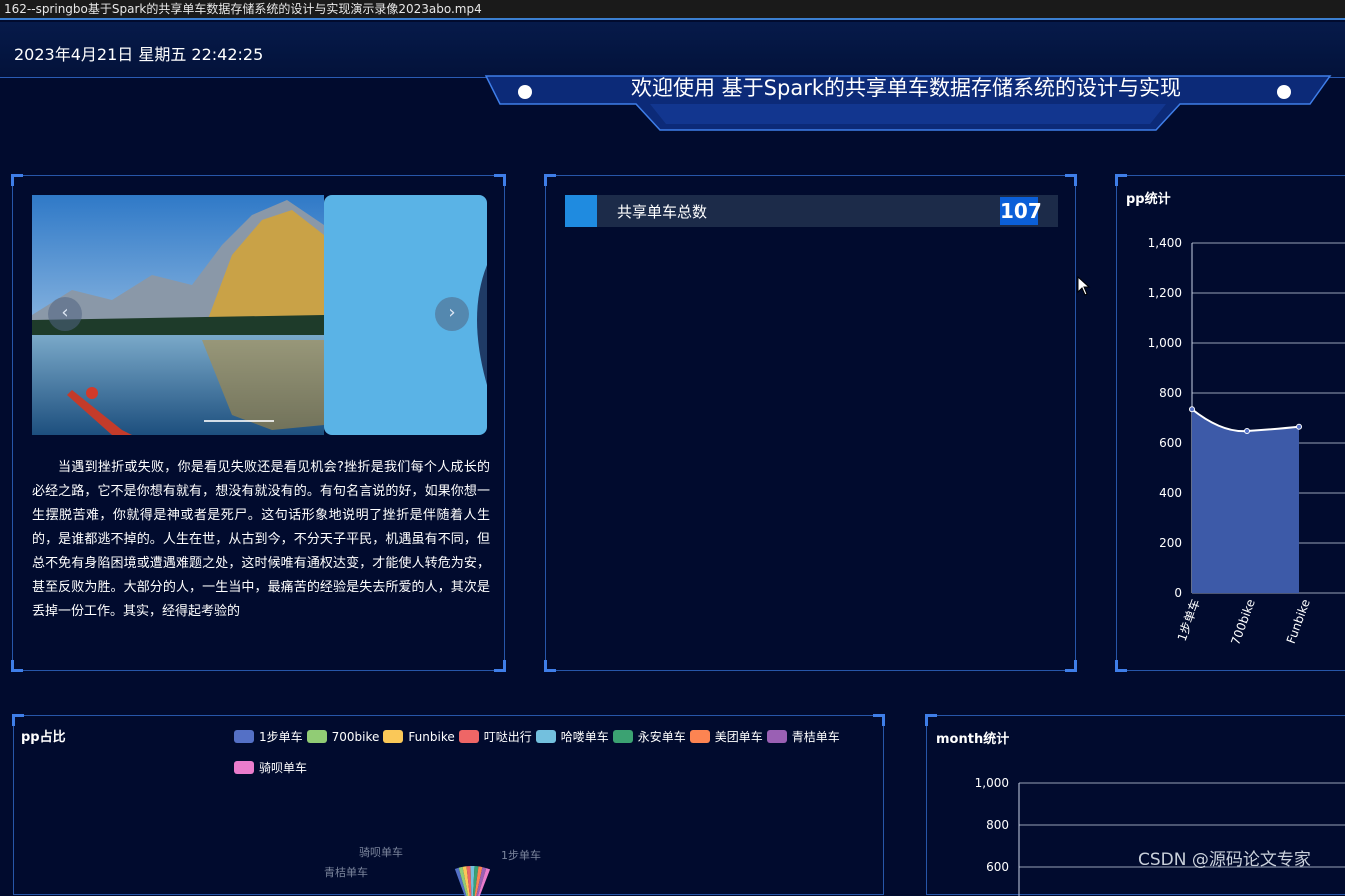 The width and height of the screenshot is (1345, 896). I want to click on mouse-cursor-icon, so click(1084, 286).